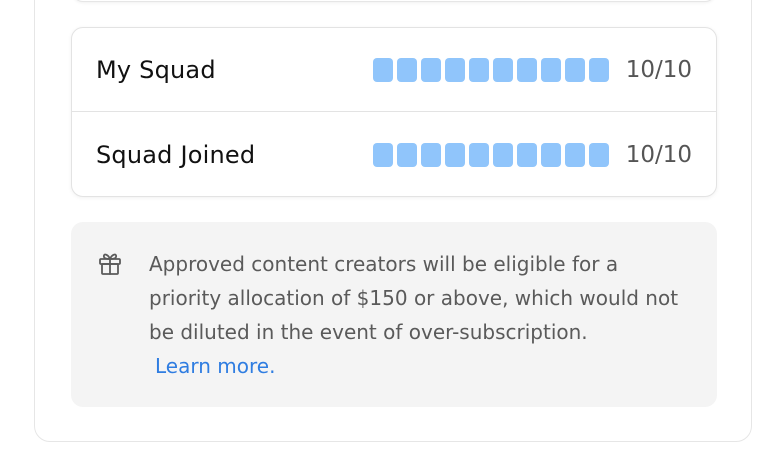 The height and width of the screenshot is (450, 768). I want to click on previous-card, so click(394, 1).